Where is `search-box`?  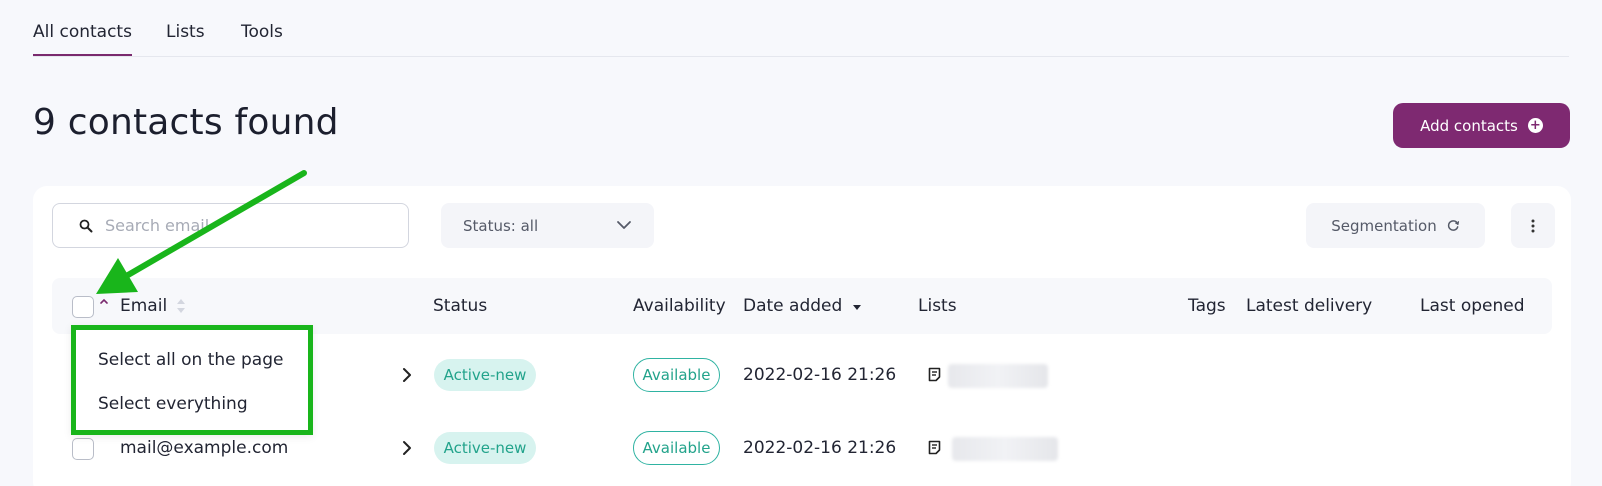
search-box is located at coordinates (230, 225).